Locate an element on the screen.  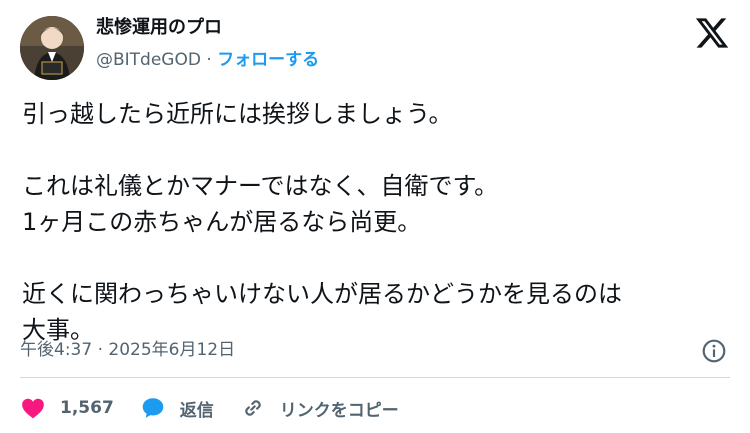
avatar is located at coordinates (52, 48).